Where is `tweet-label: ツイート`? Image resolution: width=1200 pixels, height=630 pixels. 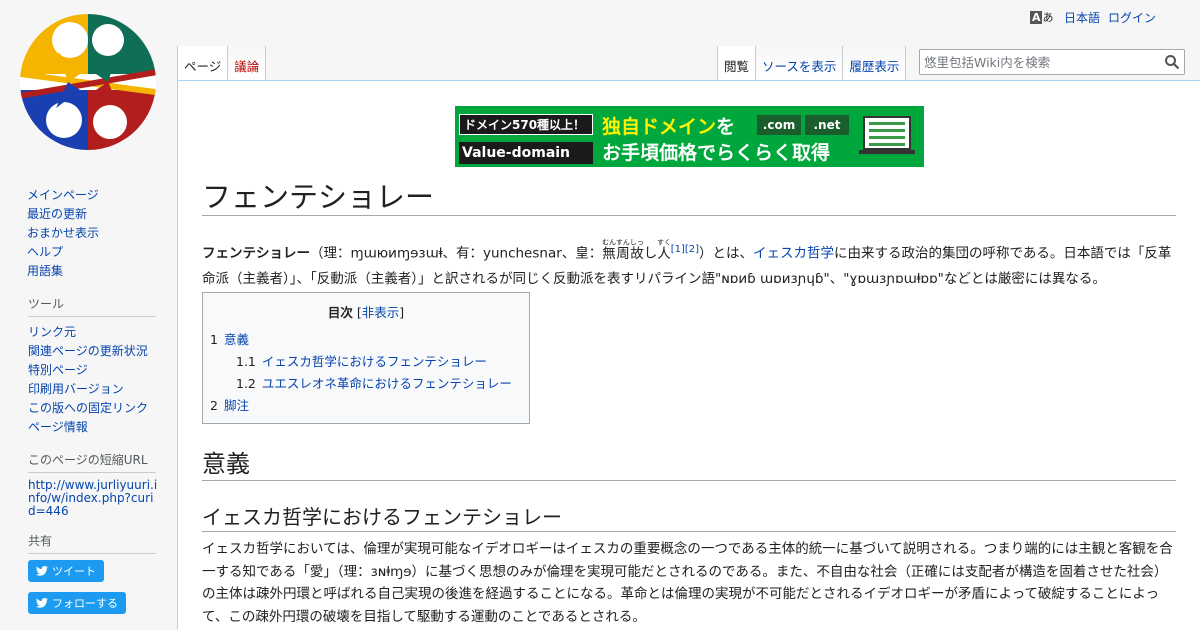 tweet-label: ツイート is located at coordinates (74, 571).